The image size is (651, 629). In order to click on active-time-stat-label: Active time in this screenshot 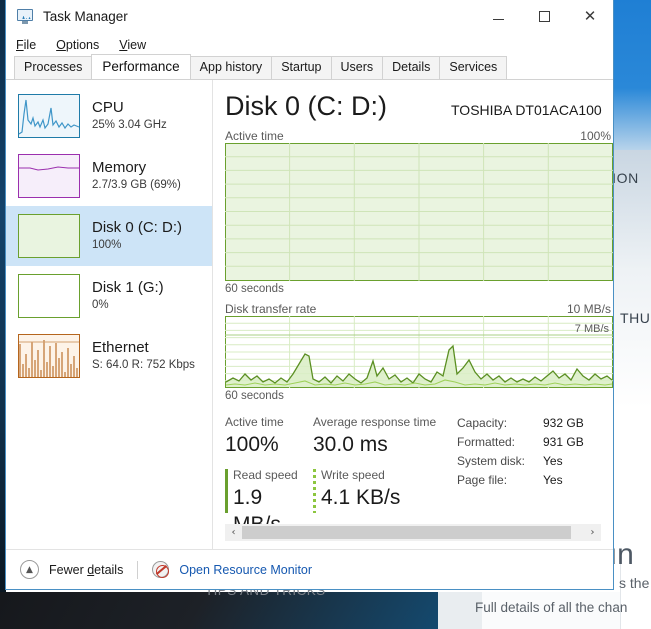, I will do `click(254, 422)`.